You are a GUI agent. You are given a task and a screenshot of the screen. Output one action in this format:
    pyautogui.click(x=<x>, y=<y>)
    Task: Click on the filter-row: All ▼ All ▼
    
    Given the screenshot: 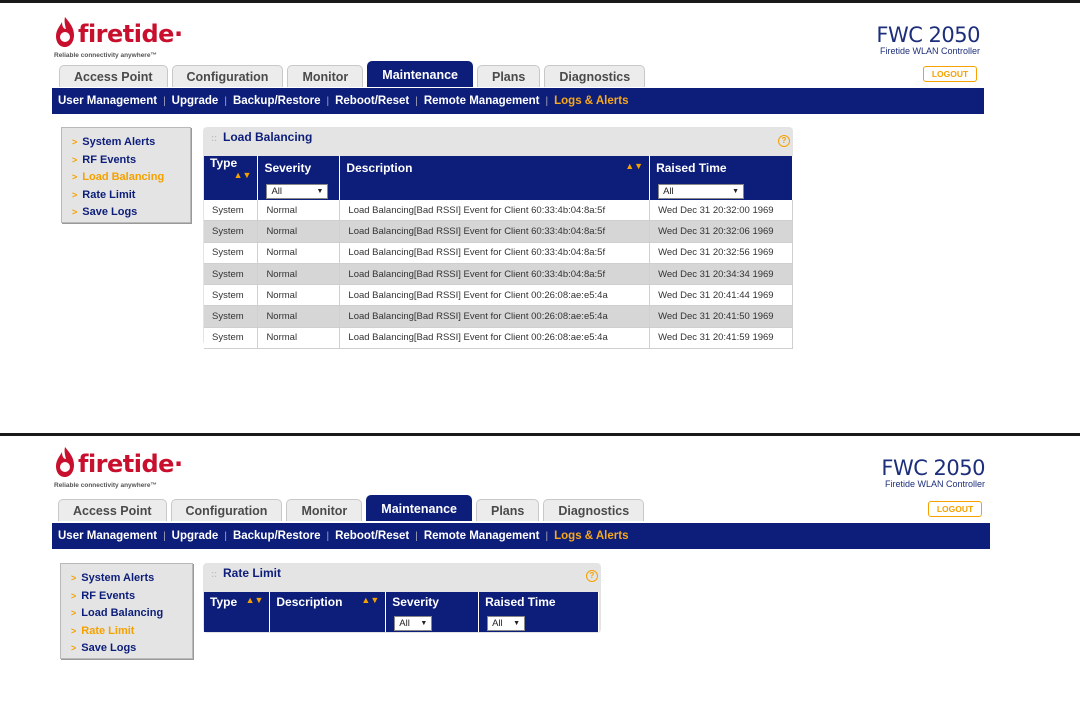 What is the action you would take?
    pyautogui.click(x=401, y=622)
    